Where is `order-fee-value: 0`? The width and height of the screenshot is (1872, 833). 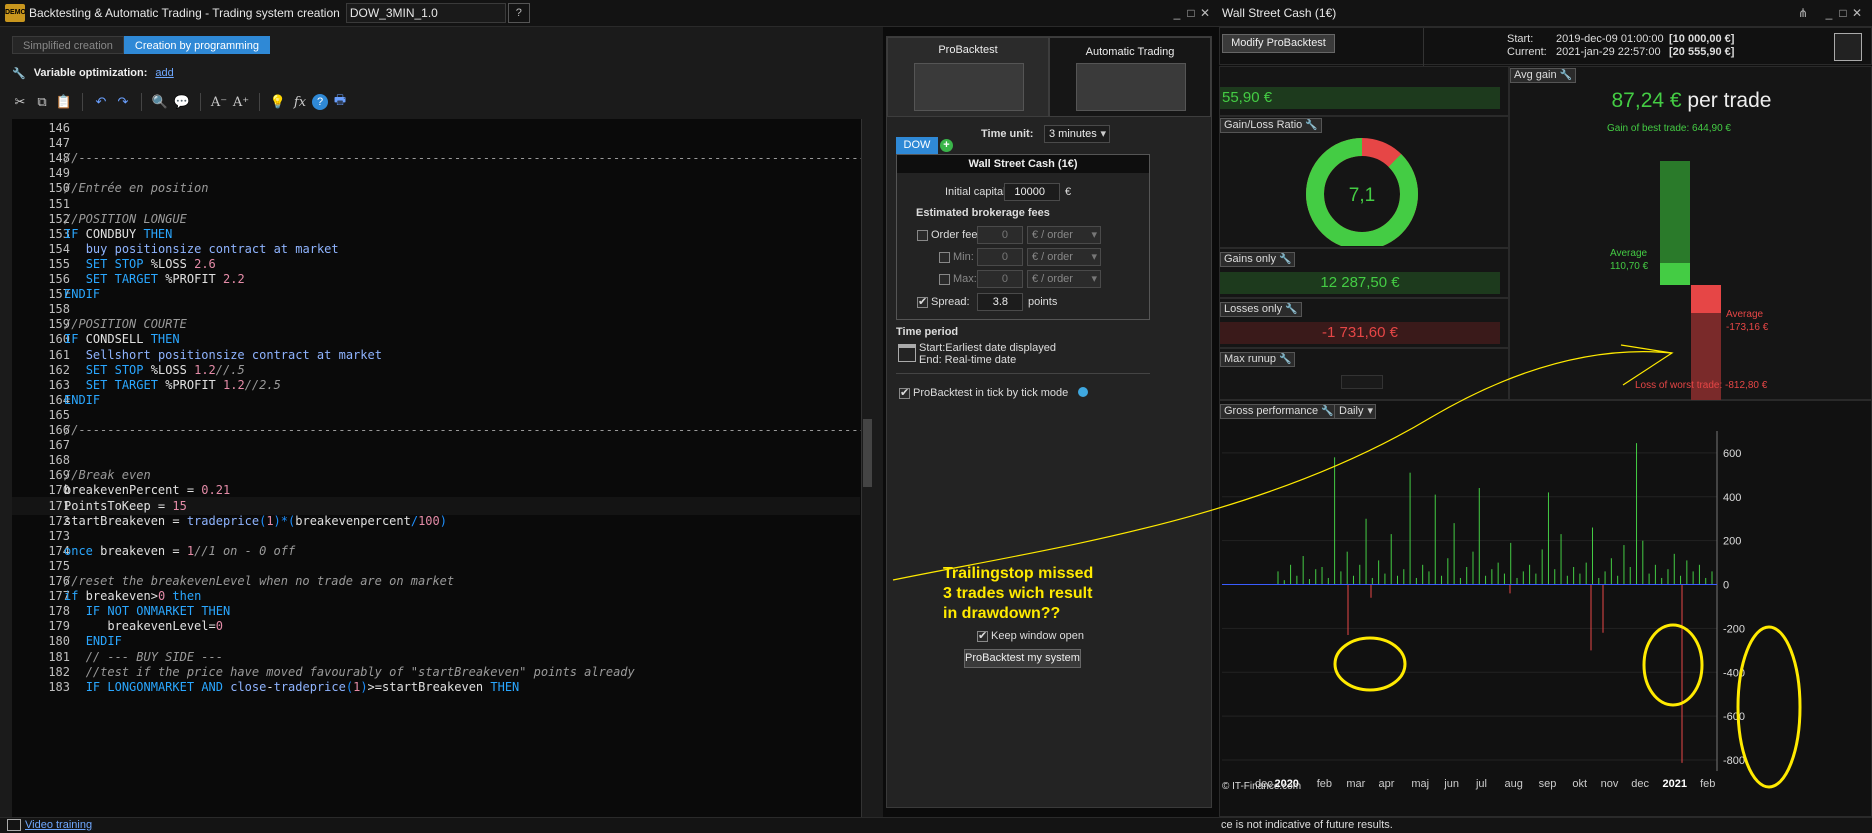
order-fee-value: 0 is located at coordinates (1004, 235).